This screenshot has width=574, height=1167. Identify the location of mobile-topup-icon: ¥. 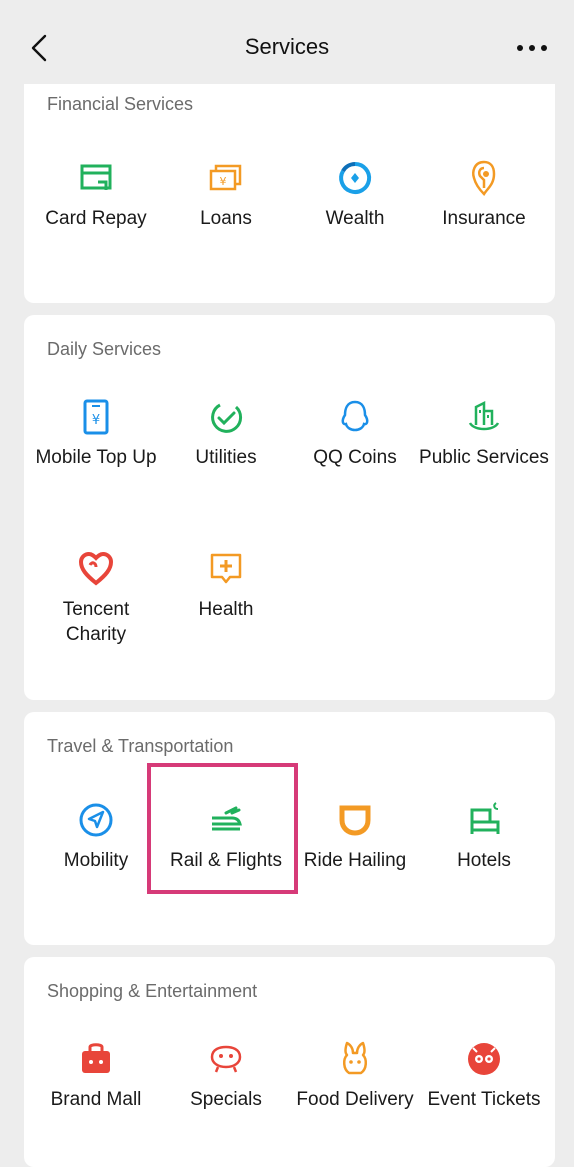
(96, 417).